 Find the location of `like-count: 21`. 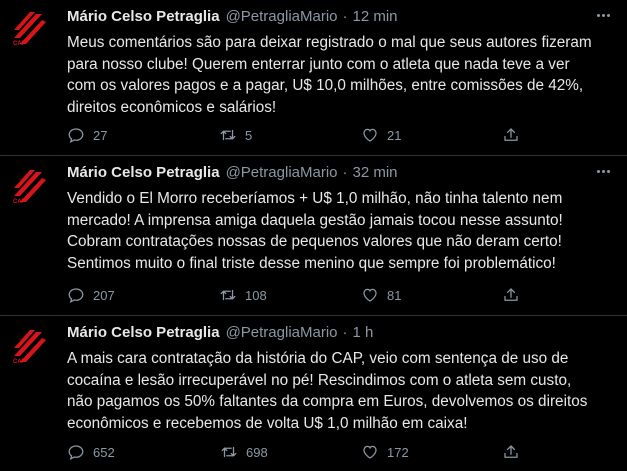

like-count: 21 is located at coordinates (394, 135).